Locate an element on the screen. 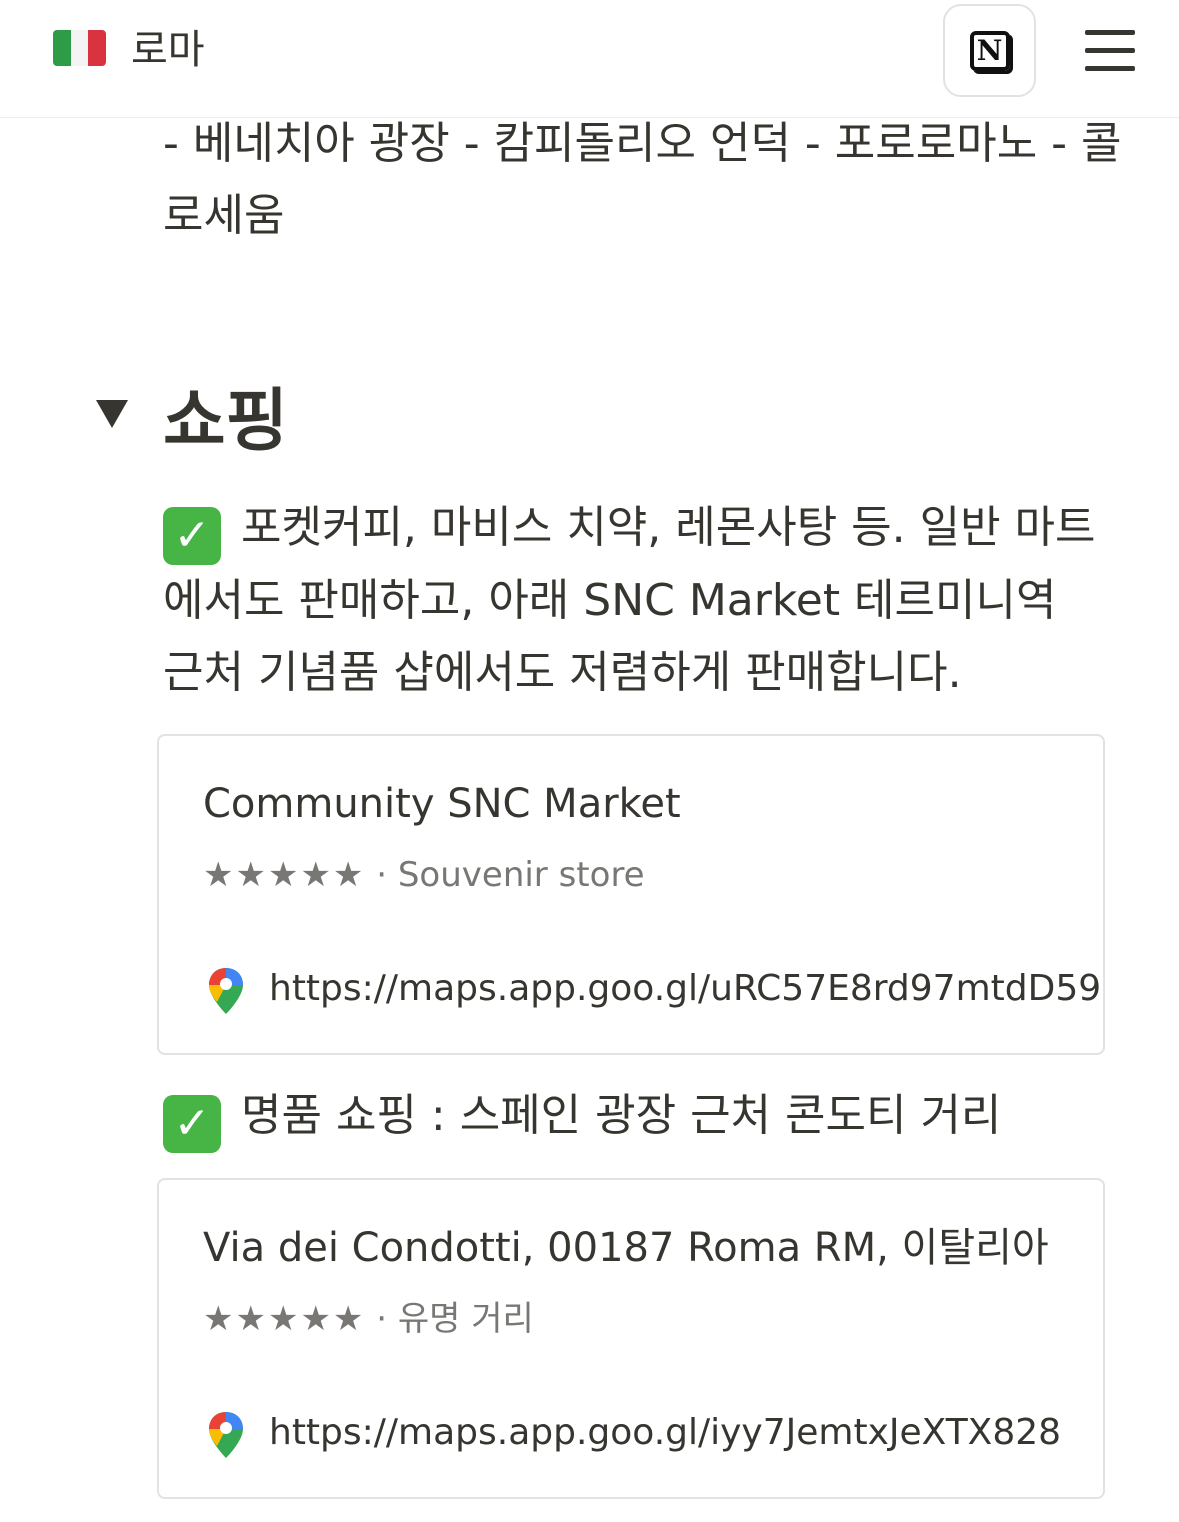 The height and width of the screenshot is (1522, 1179). map-card-meta: ★★★★★ · Souvenir store is located at coordinates (424, 875).